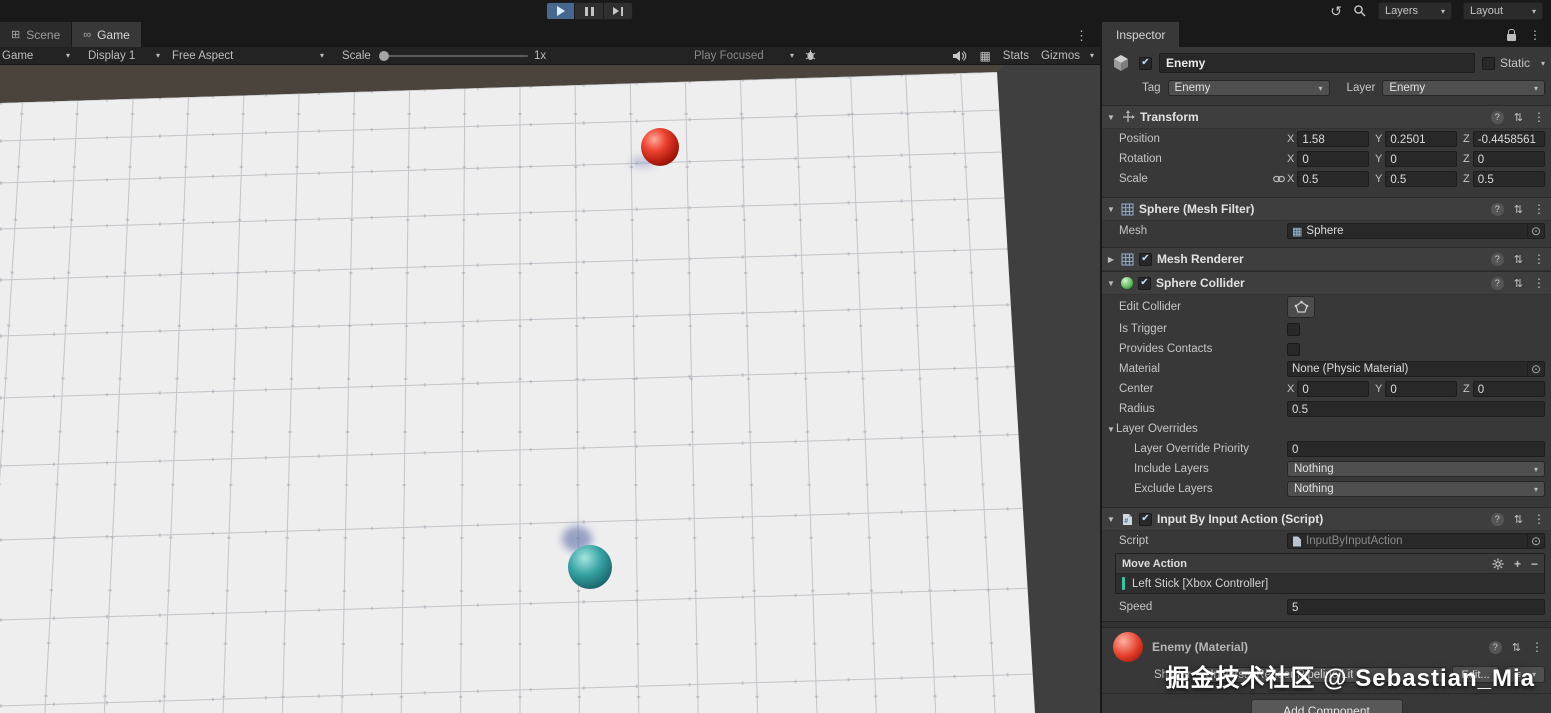 This screenshot has width=1551, height=713. What do you see at coordinates (1415, 11) in the screenshot?
I see `layers-dropdown: Layers ▾` at bounding box center [1415, 11].